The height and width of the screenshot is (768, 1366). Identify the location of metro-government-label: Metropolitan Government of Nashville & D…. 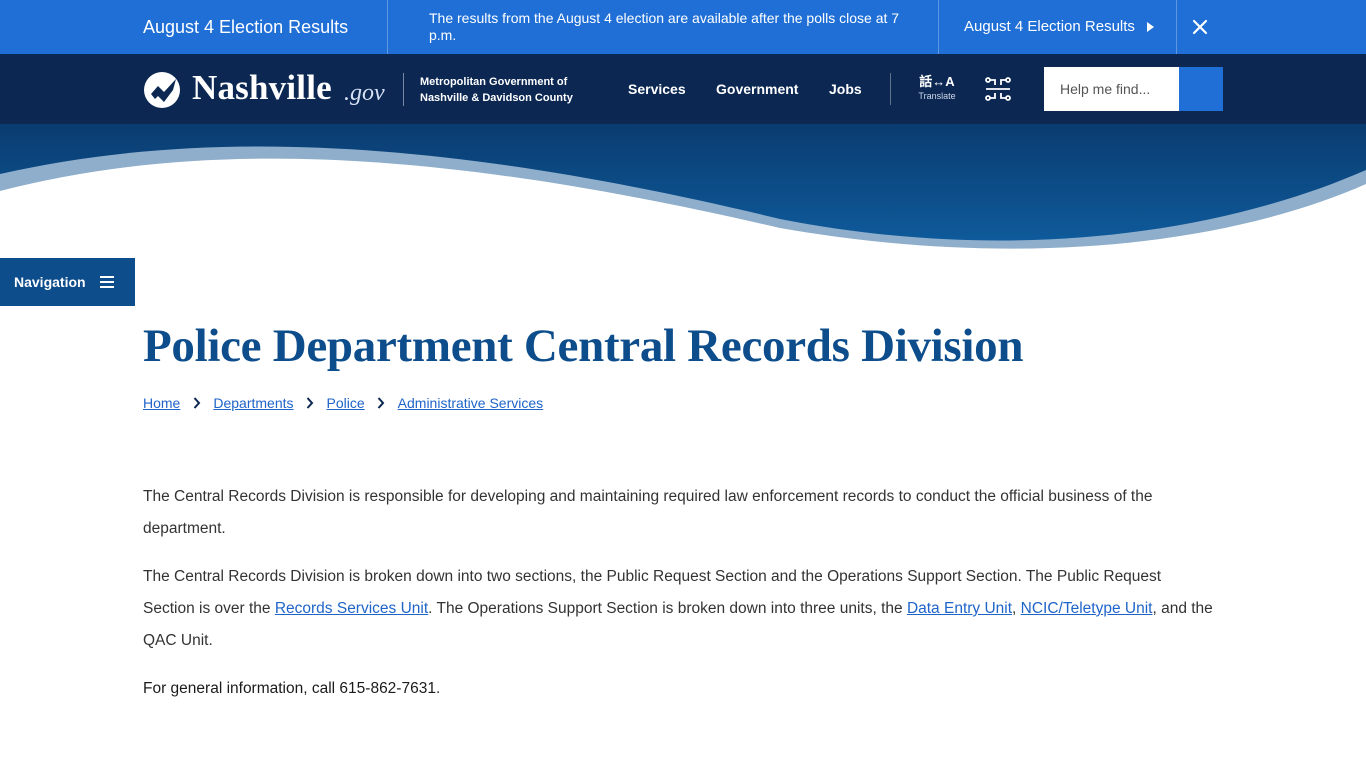
(496, 90).